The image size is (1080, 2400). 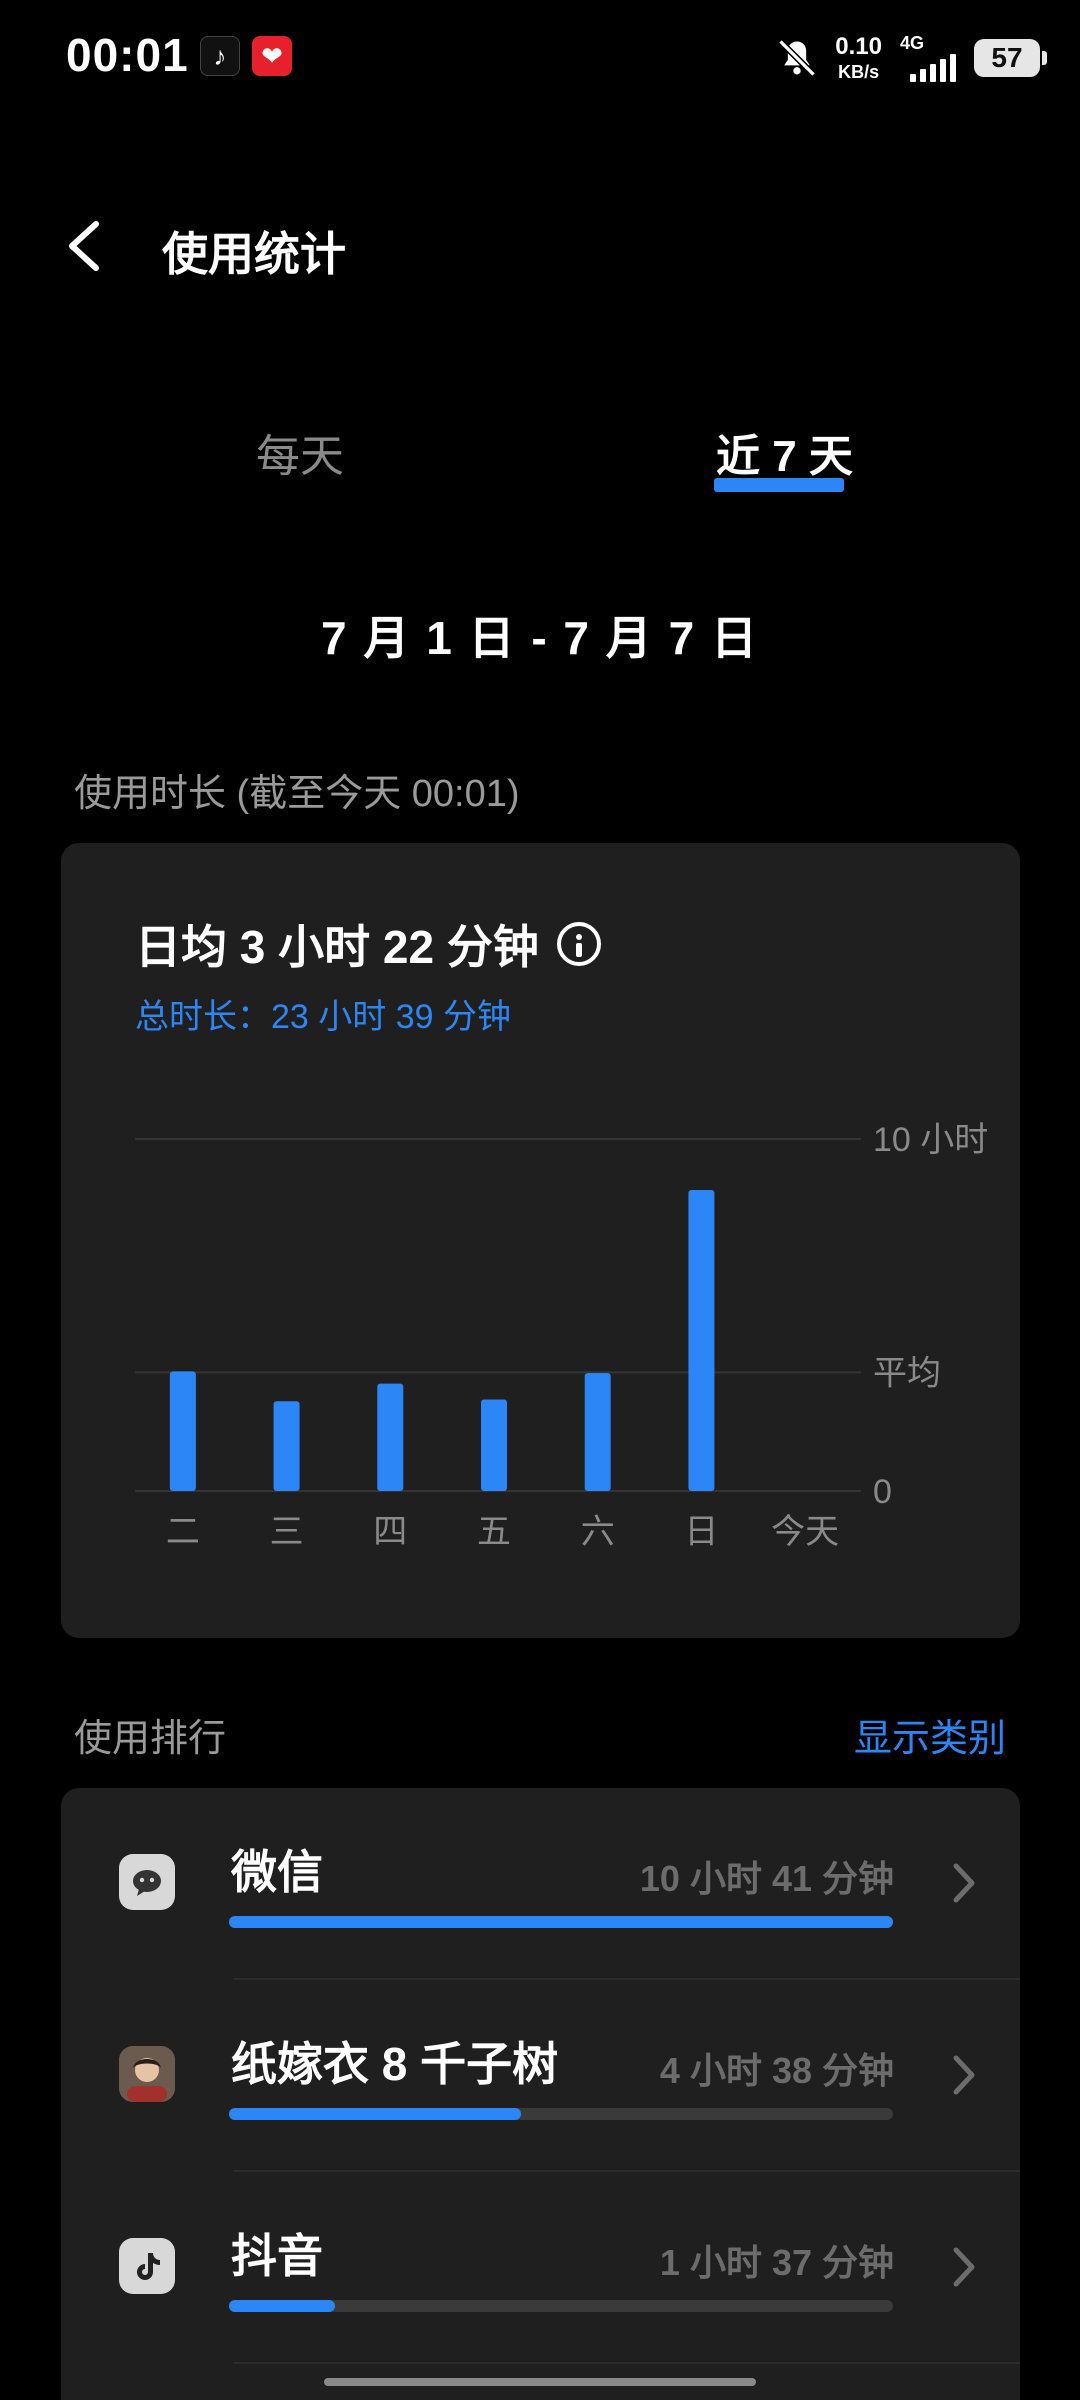 What do you see at coordinates (561, 1336) in the screenshot?
I see `usage-bar-chart: 10 小时平均 0 二 三 四 五 六 日 今天` at bounding box center [561, 1336].